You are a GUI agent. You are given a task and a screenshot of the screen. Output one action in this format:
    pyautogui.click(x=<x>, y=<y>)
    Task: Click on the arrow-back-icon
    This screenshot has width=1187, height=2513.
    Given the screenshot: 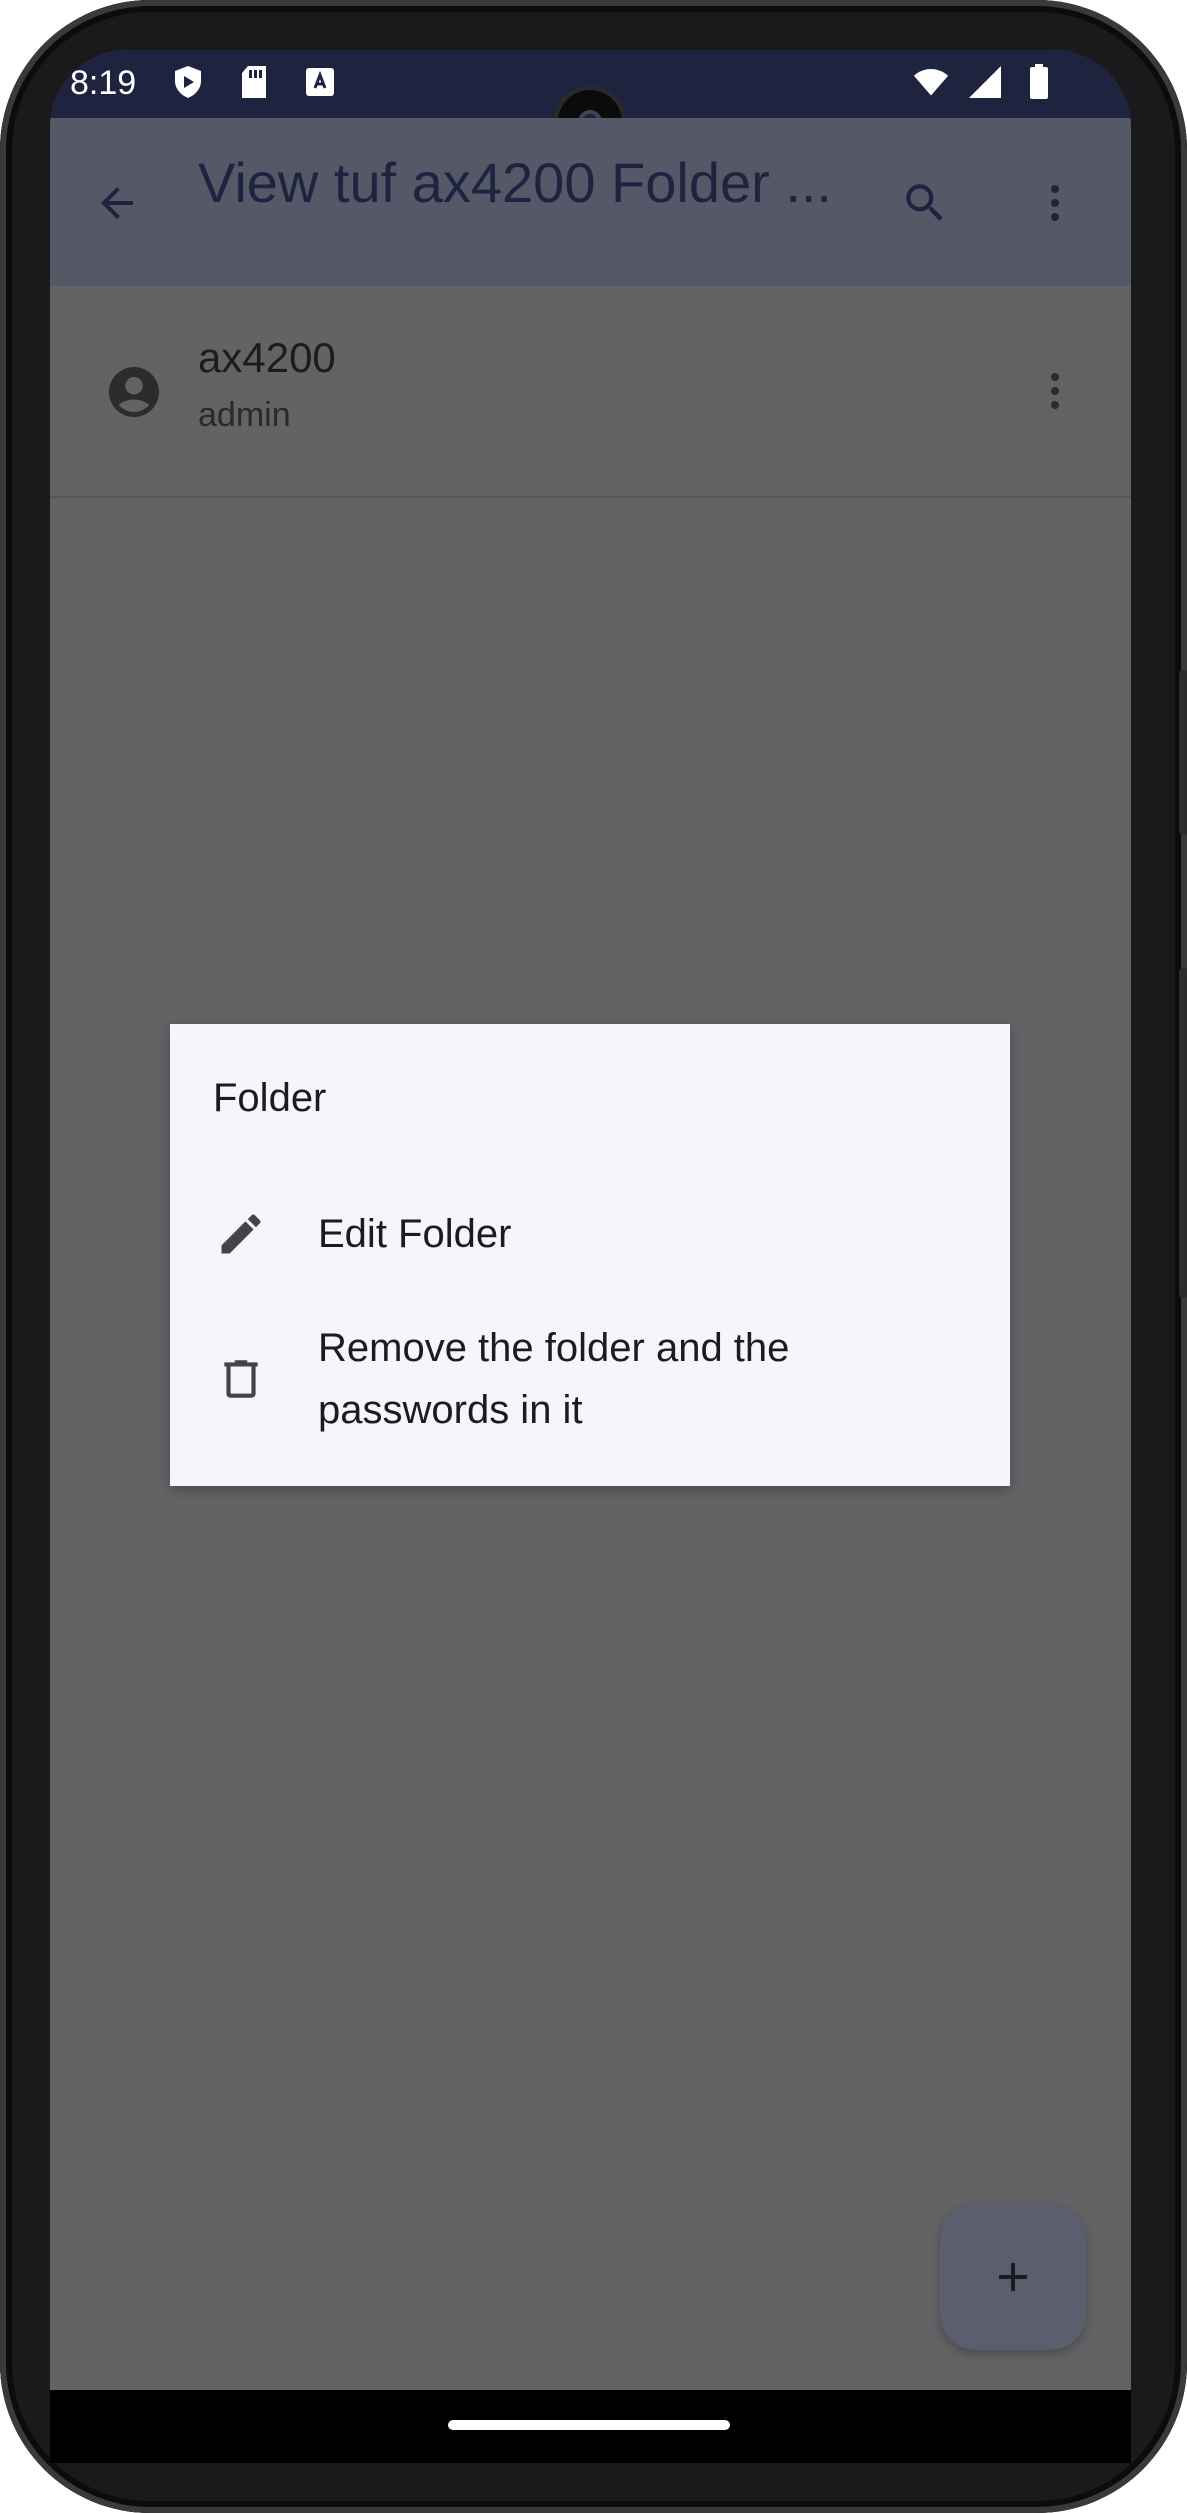 What is the action you would take?
    pyautogui.click(x=117, y=203)
    